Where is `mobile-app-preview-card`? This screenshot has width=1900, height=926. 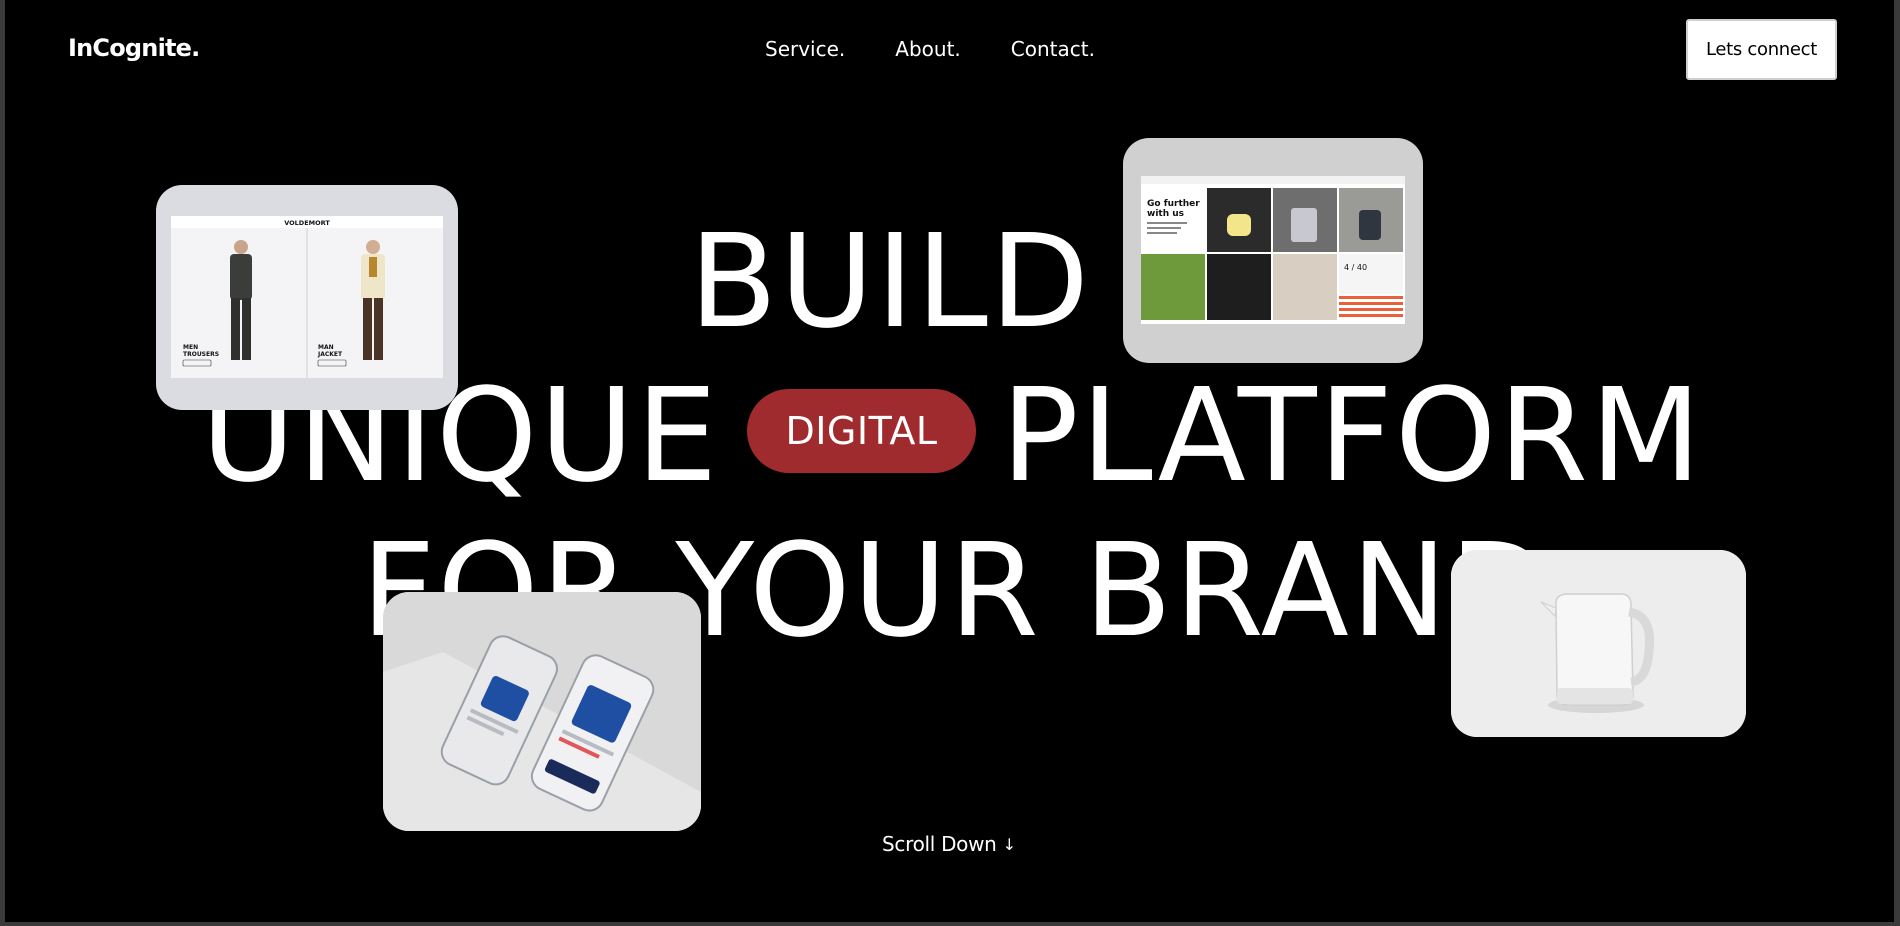
mobile-app-preview-card is located at coordinates (542, 711).